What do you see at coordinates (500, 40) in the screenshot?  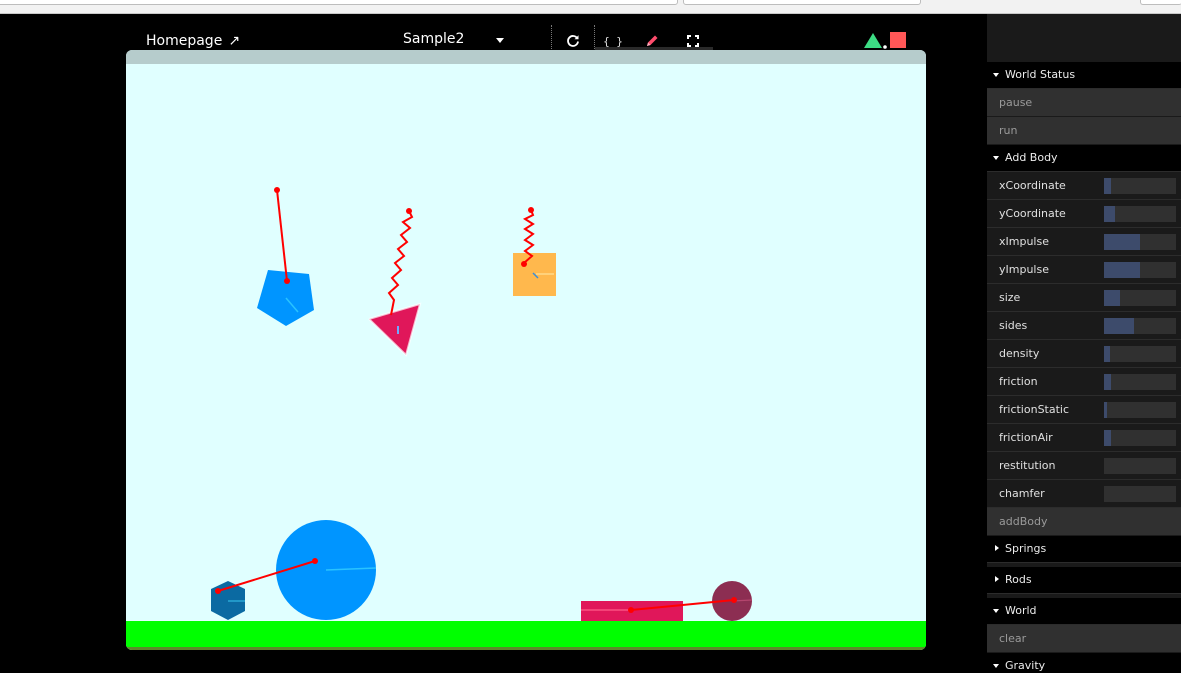 I see `chevron-down-icon` at bounding box center [500, 40].